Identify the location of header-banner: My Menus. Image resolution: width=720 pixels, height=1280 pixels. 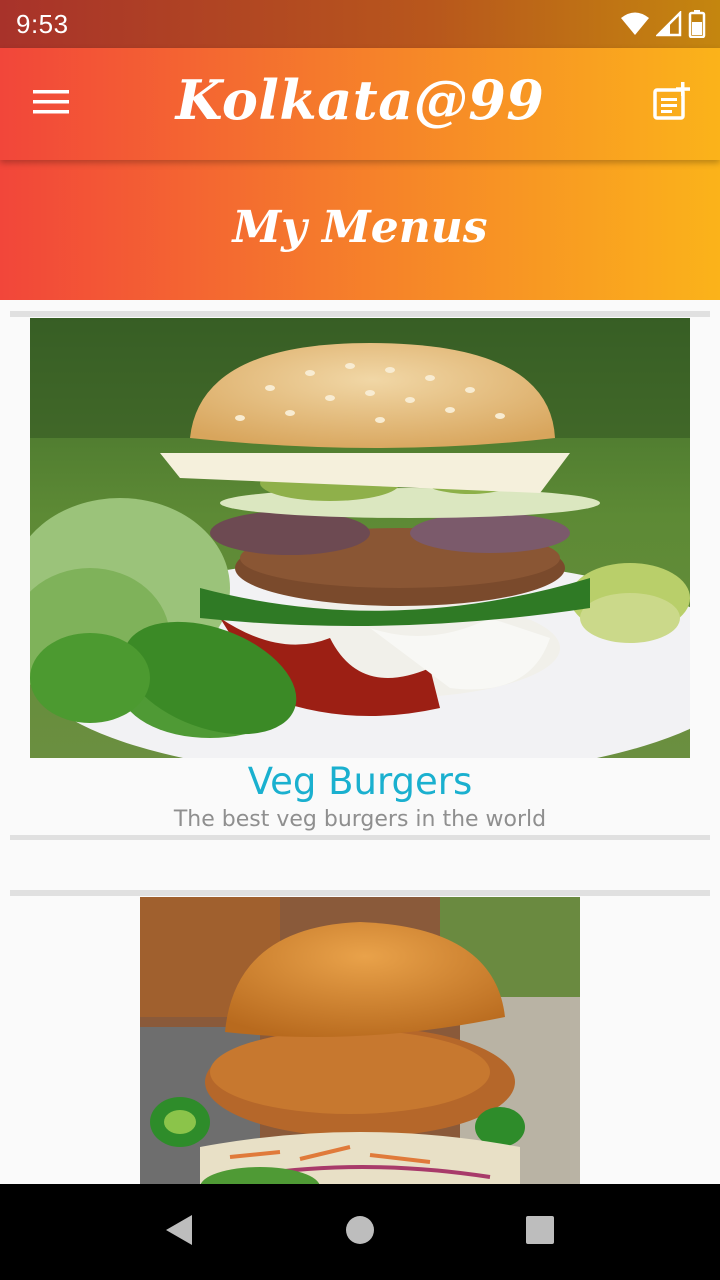
(360, 230).